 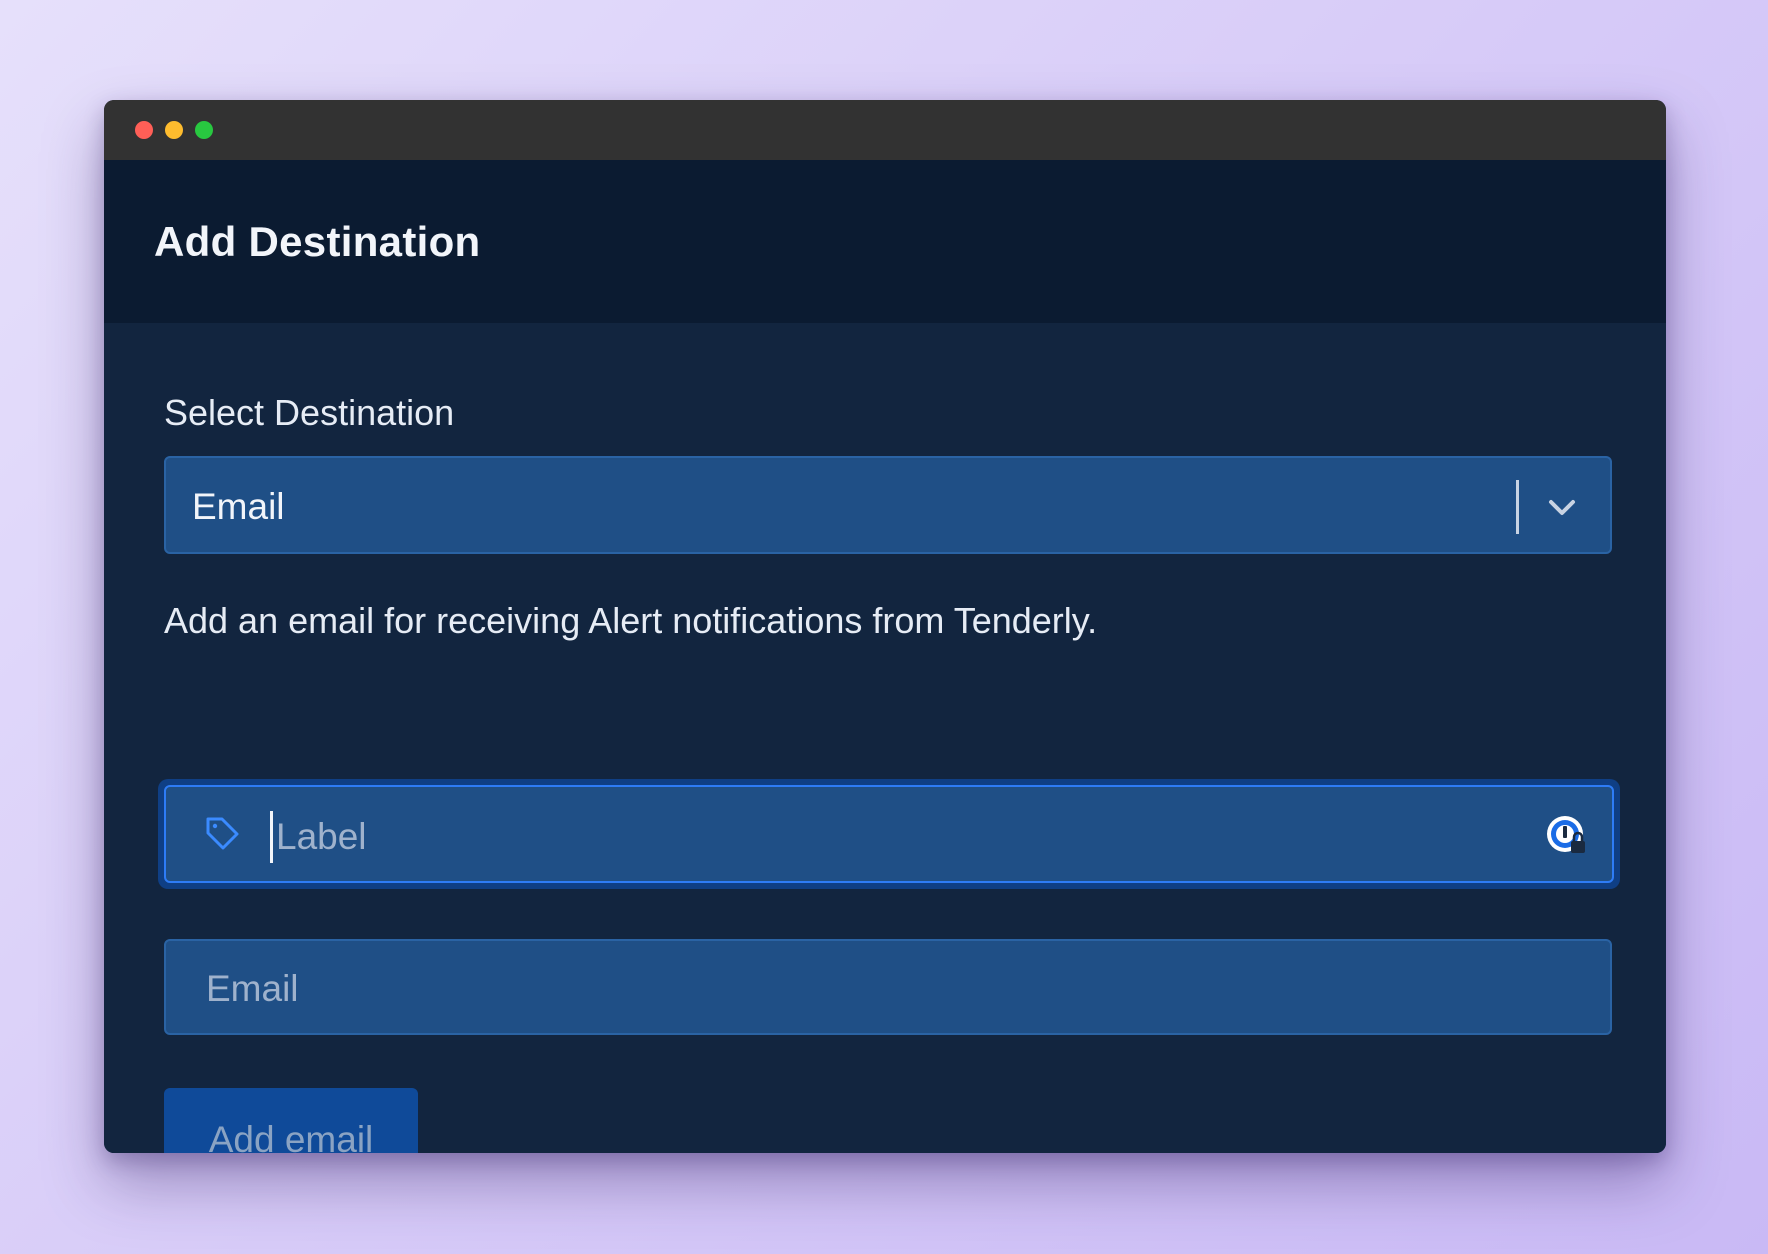 I want to click on label-input, so click(x=876, y=837).